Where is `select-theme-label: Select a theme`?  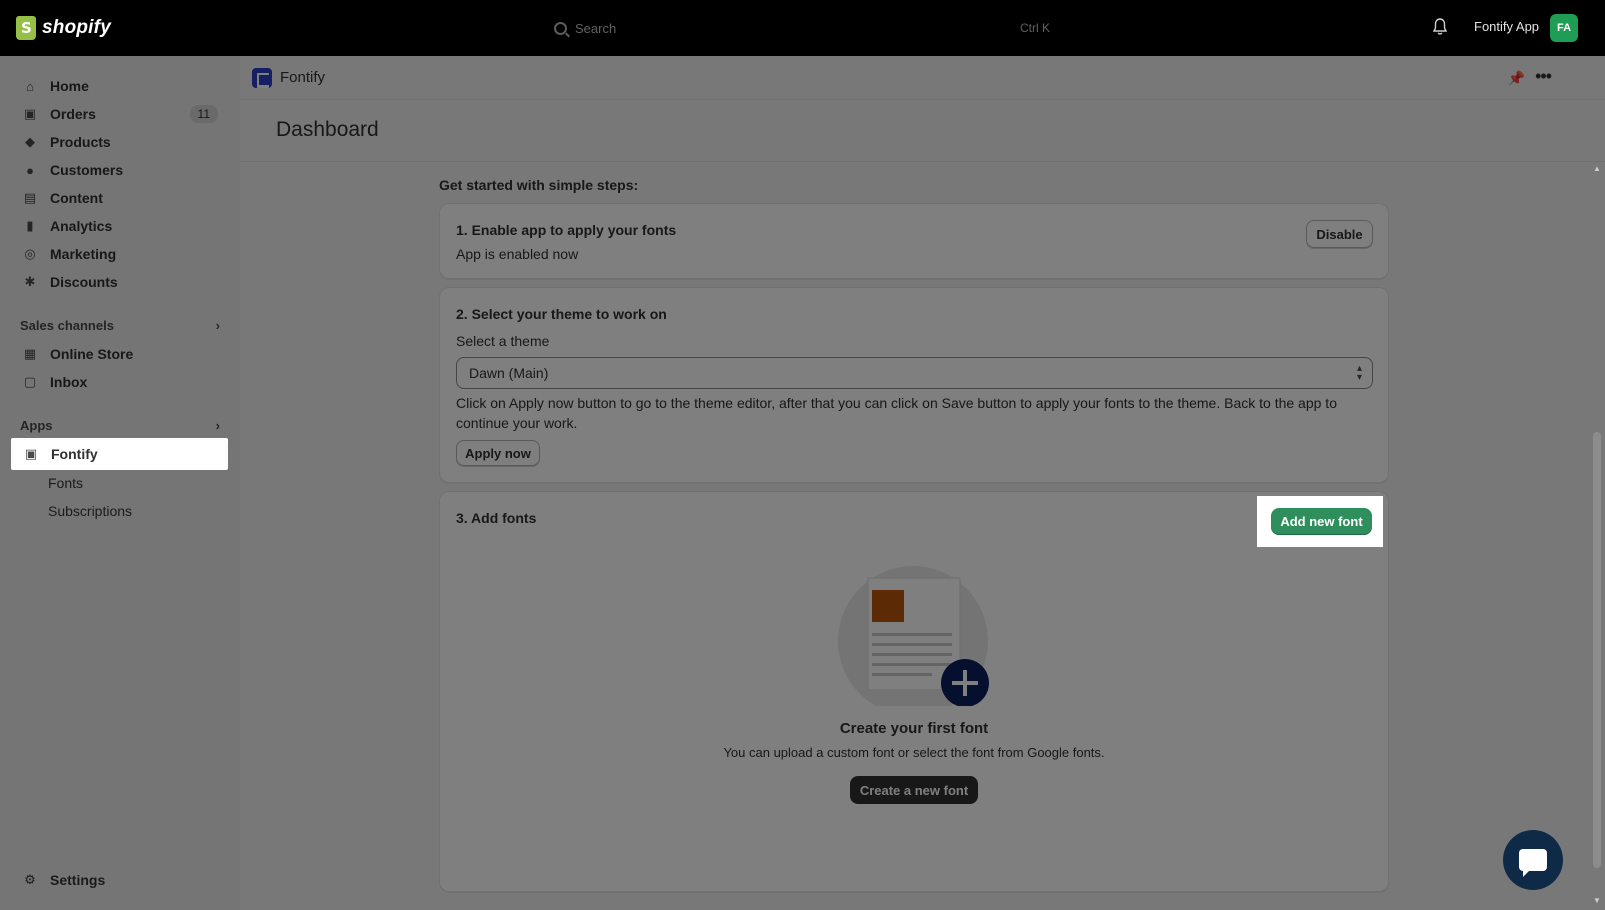
select-theme-label: Select a theme is located at coordinates (503, 341).